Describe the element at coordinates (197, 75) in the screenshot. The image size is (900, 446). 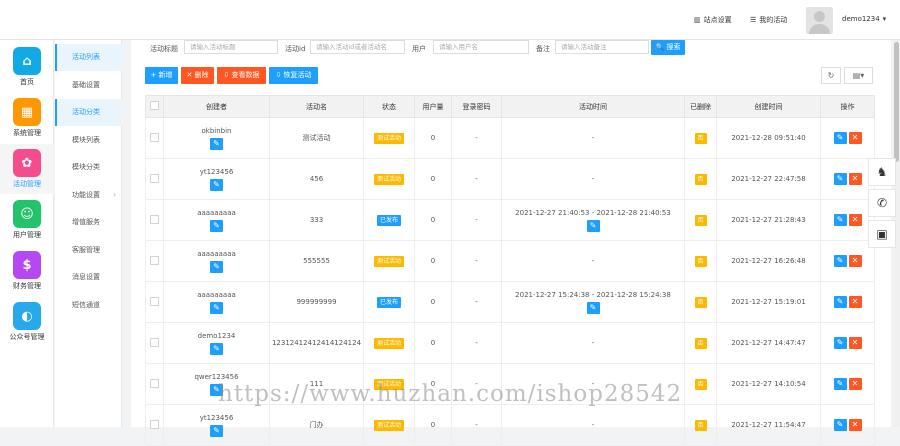
I see `delete-button: ✕ 删除` at that location.